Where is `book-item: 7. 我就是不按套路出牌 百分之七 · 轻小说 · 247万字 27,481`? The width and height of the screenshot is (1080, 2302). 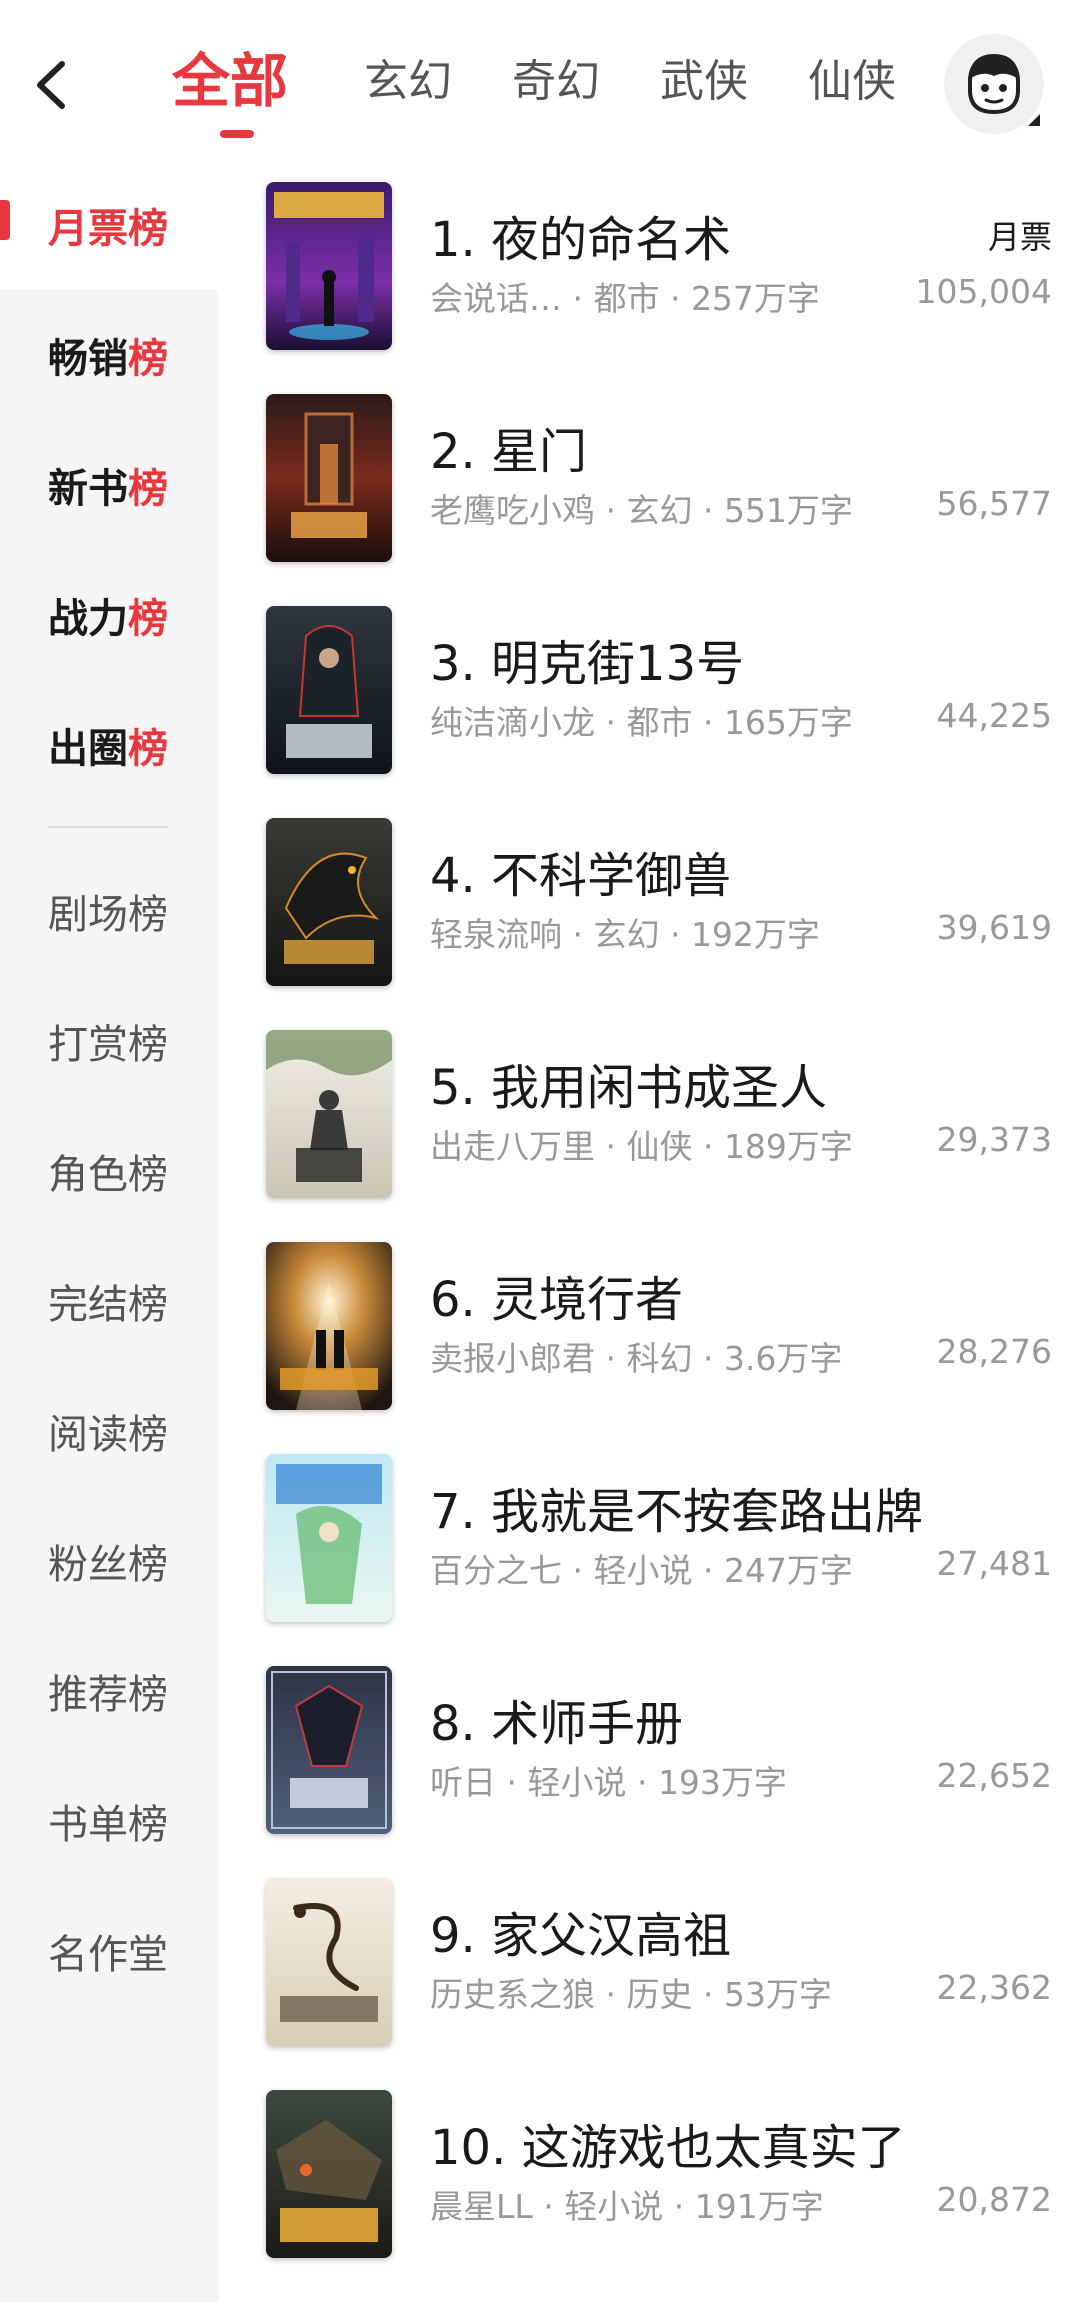 book-item: 7. 我就是不按套路出牌 百分之七 · 轻小说 · 247万字 27,481 is located at coordinates (649, 1540).